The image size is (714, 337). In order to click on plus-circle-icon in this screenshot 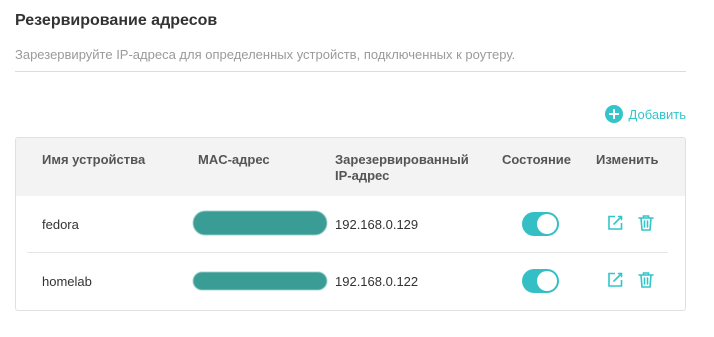, I will do `click(613, 114)`.